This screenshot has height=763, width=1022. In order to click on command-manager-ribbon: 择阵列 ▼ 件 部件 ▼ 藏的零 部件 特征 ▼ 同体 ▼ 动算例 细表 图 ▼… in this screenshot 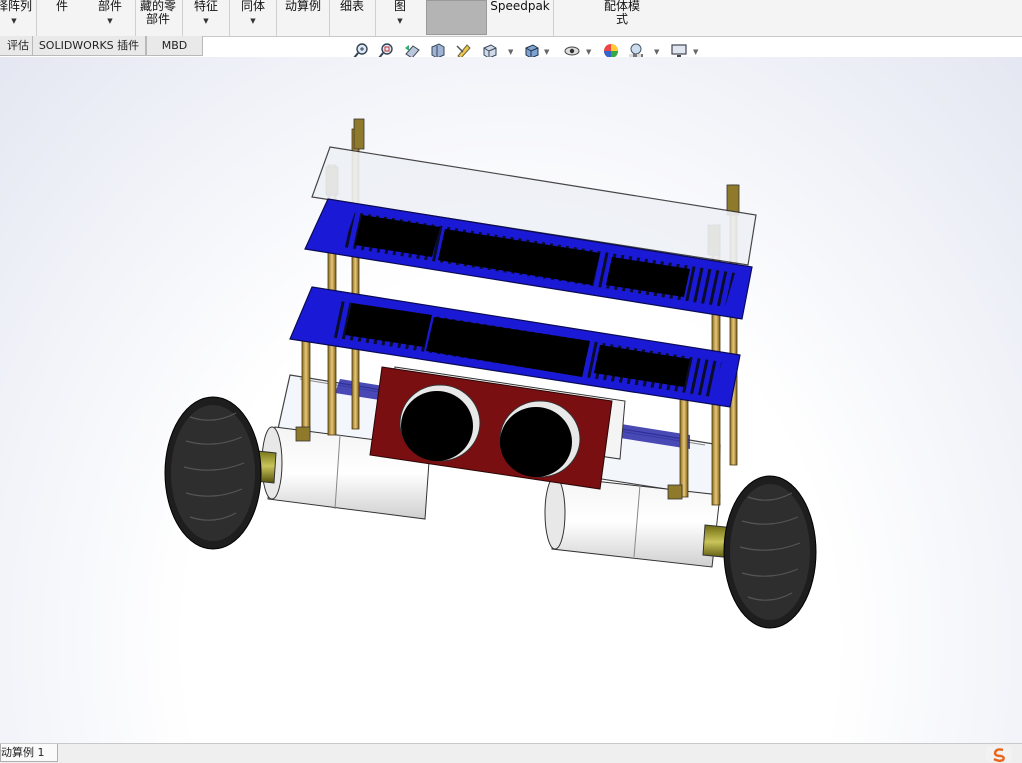, I will do `click(511, 18)`.